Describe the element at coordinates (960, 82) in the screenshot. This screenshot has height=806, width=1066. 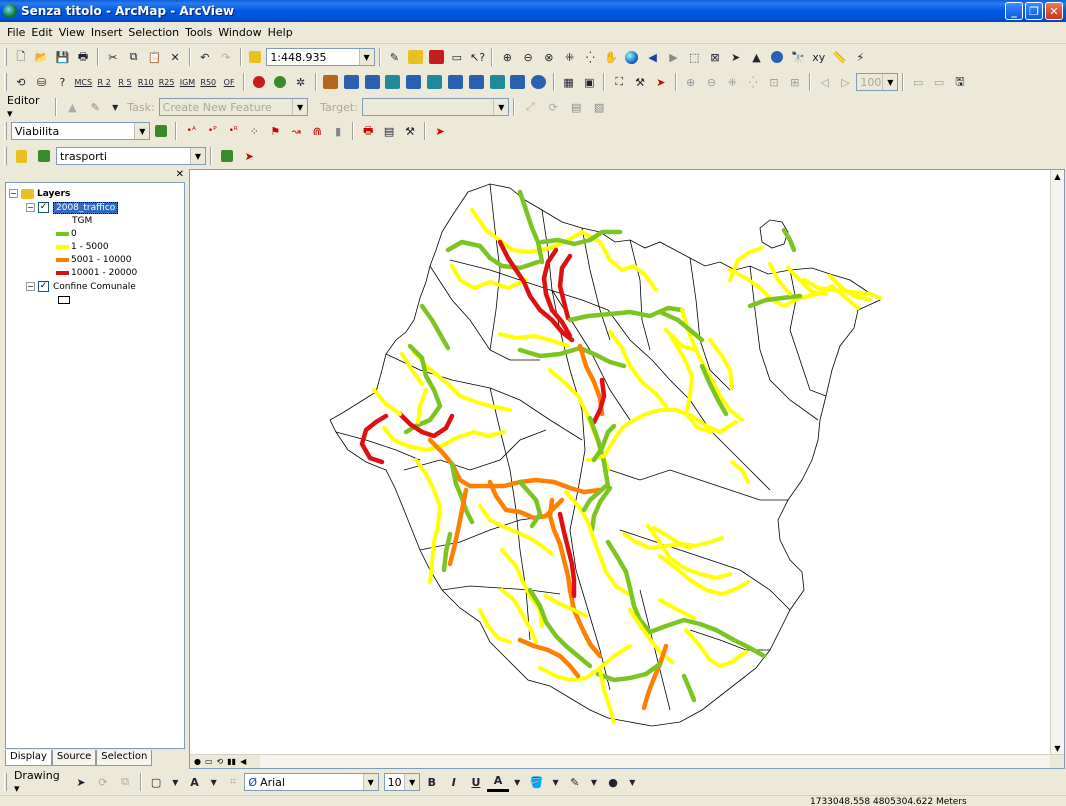
I see `change-layout-icon: 🖫` at that location.